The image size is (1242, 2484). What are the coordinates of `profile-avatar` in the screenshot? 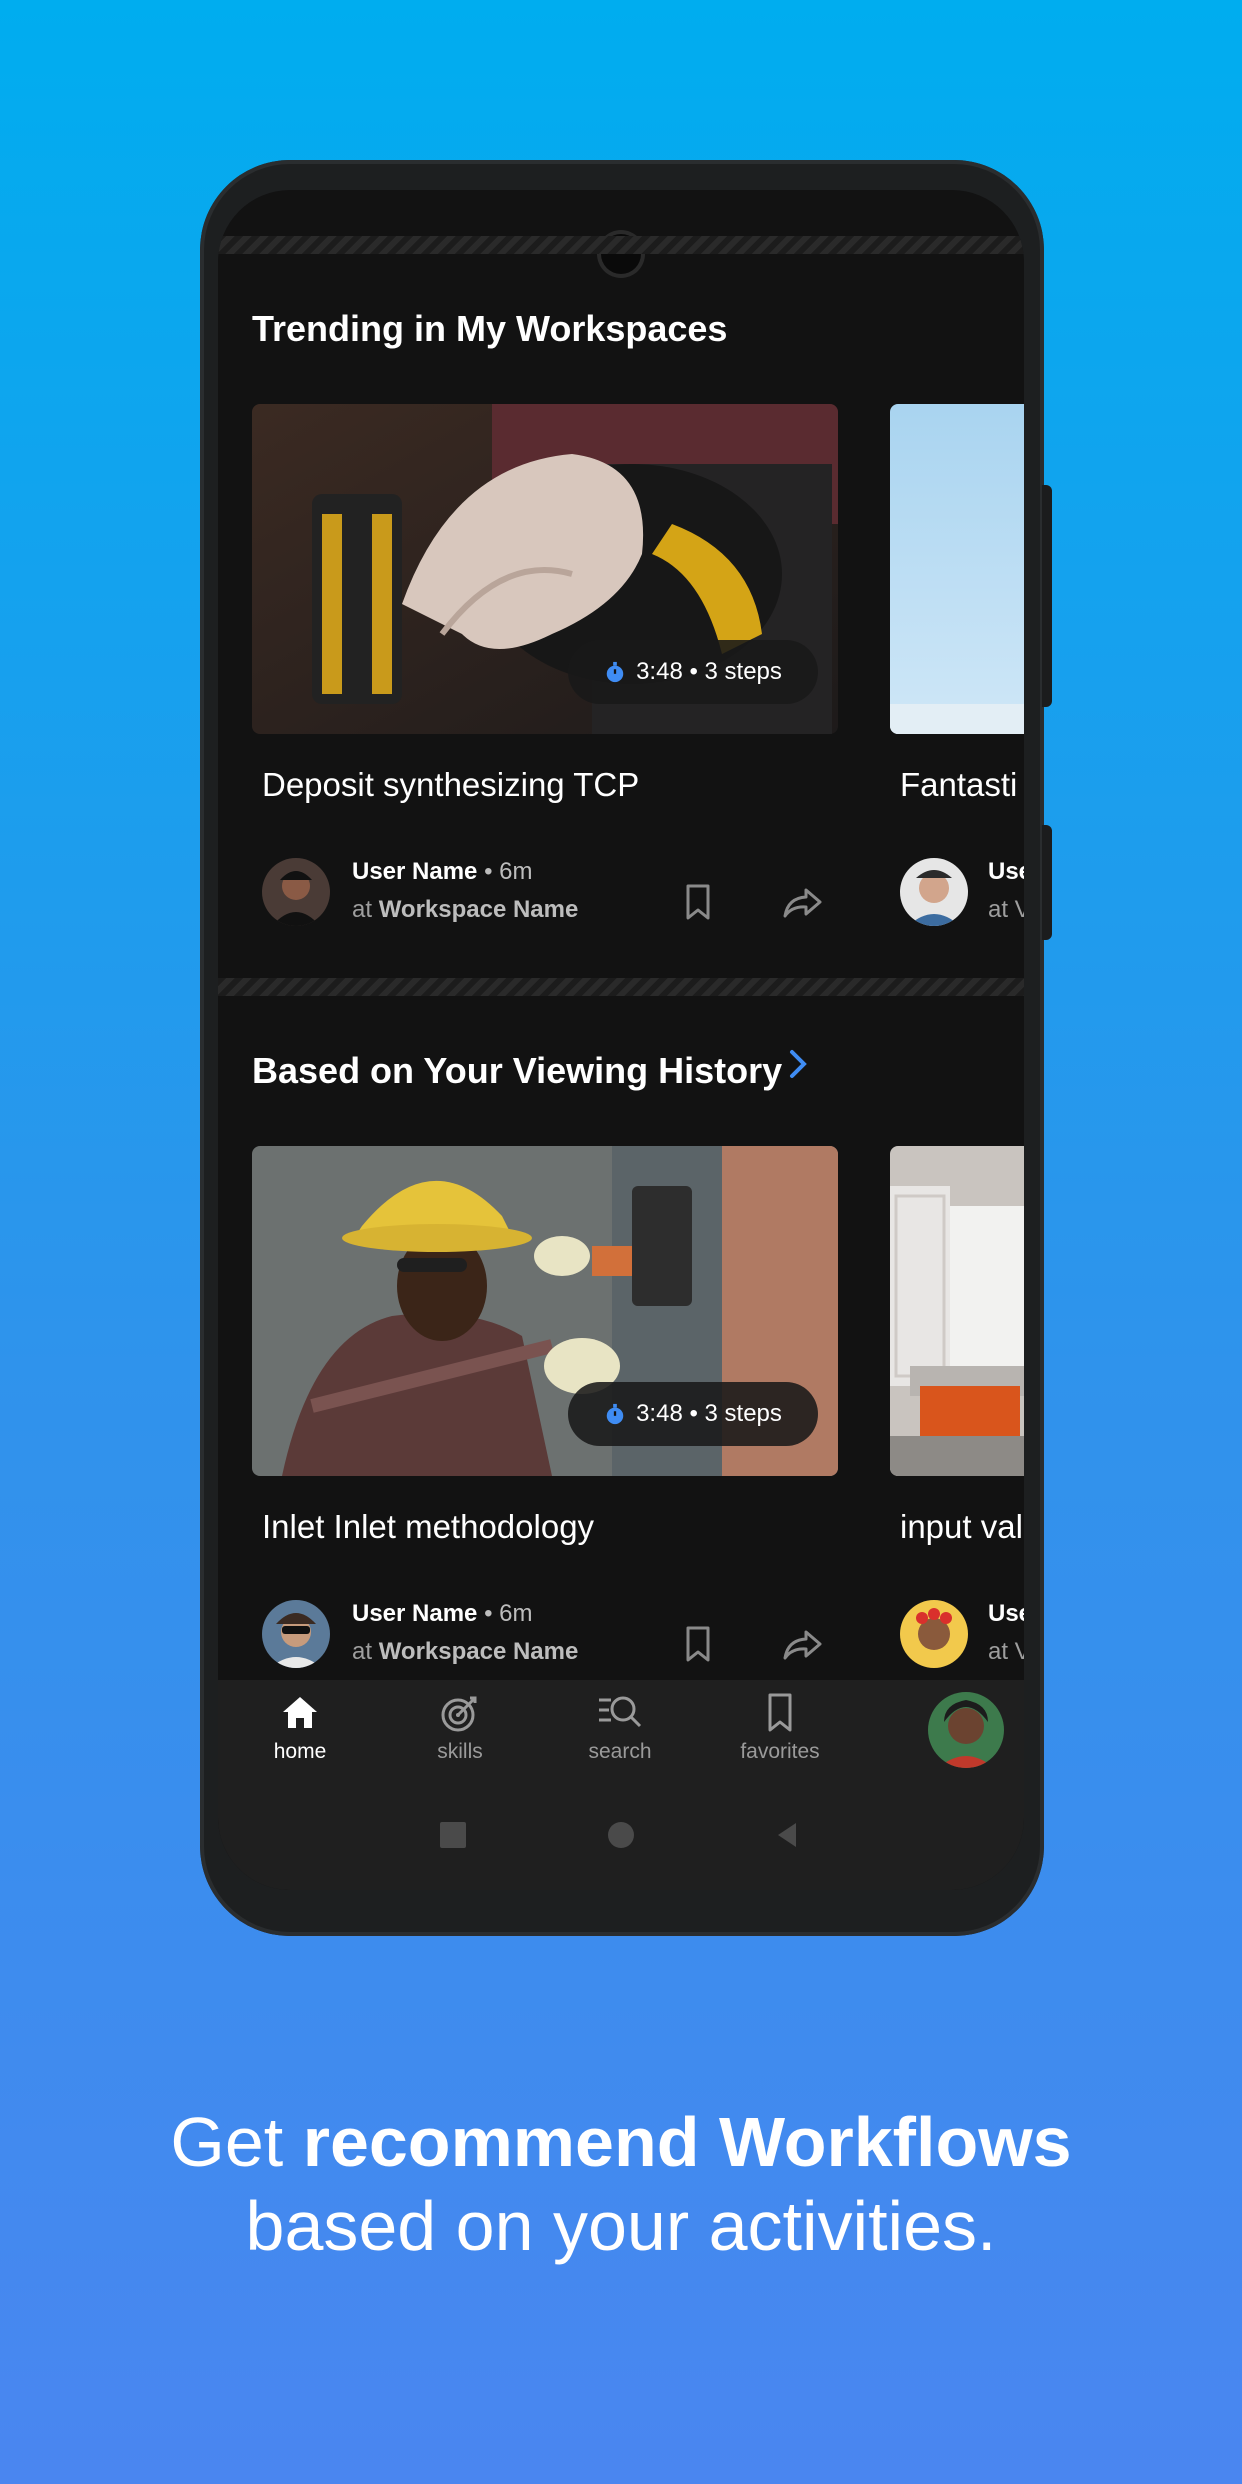 It's located at (966, 1730).